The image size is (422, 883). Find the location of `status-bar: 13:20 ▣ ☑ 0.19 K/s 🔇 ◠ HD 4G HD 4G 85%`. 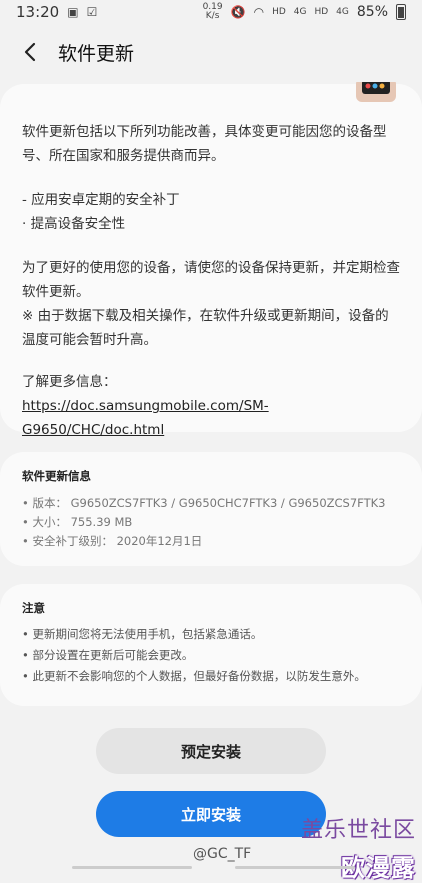

status-bar: 13:20 ▣ ☑ 0.19 K/s 🔇 ◠ HD 4G HD 4G 85% is located at coordinates (211, 12).